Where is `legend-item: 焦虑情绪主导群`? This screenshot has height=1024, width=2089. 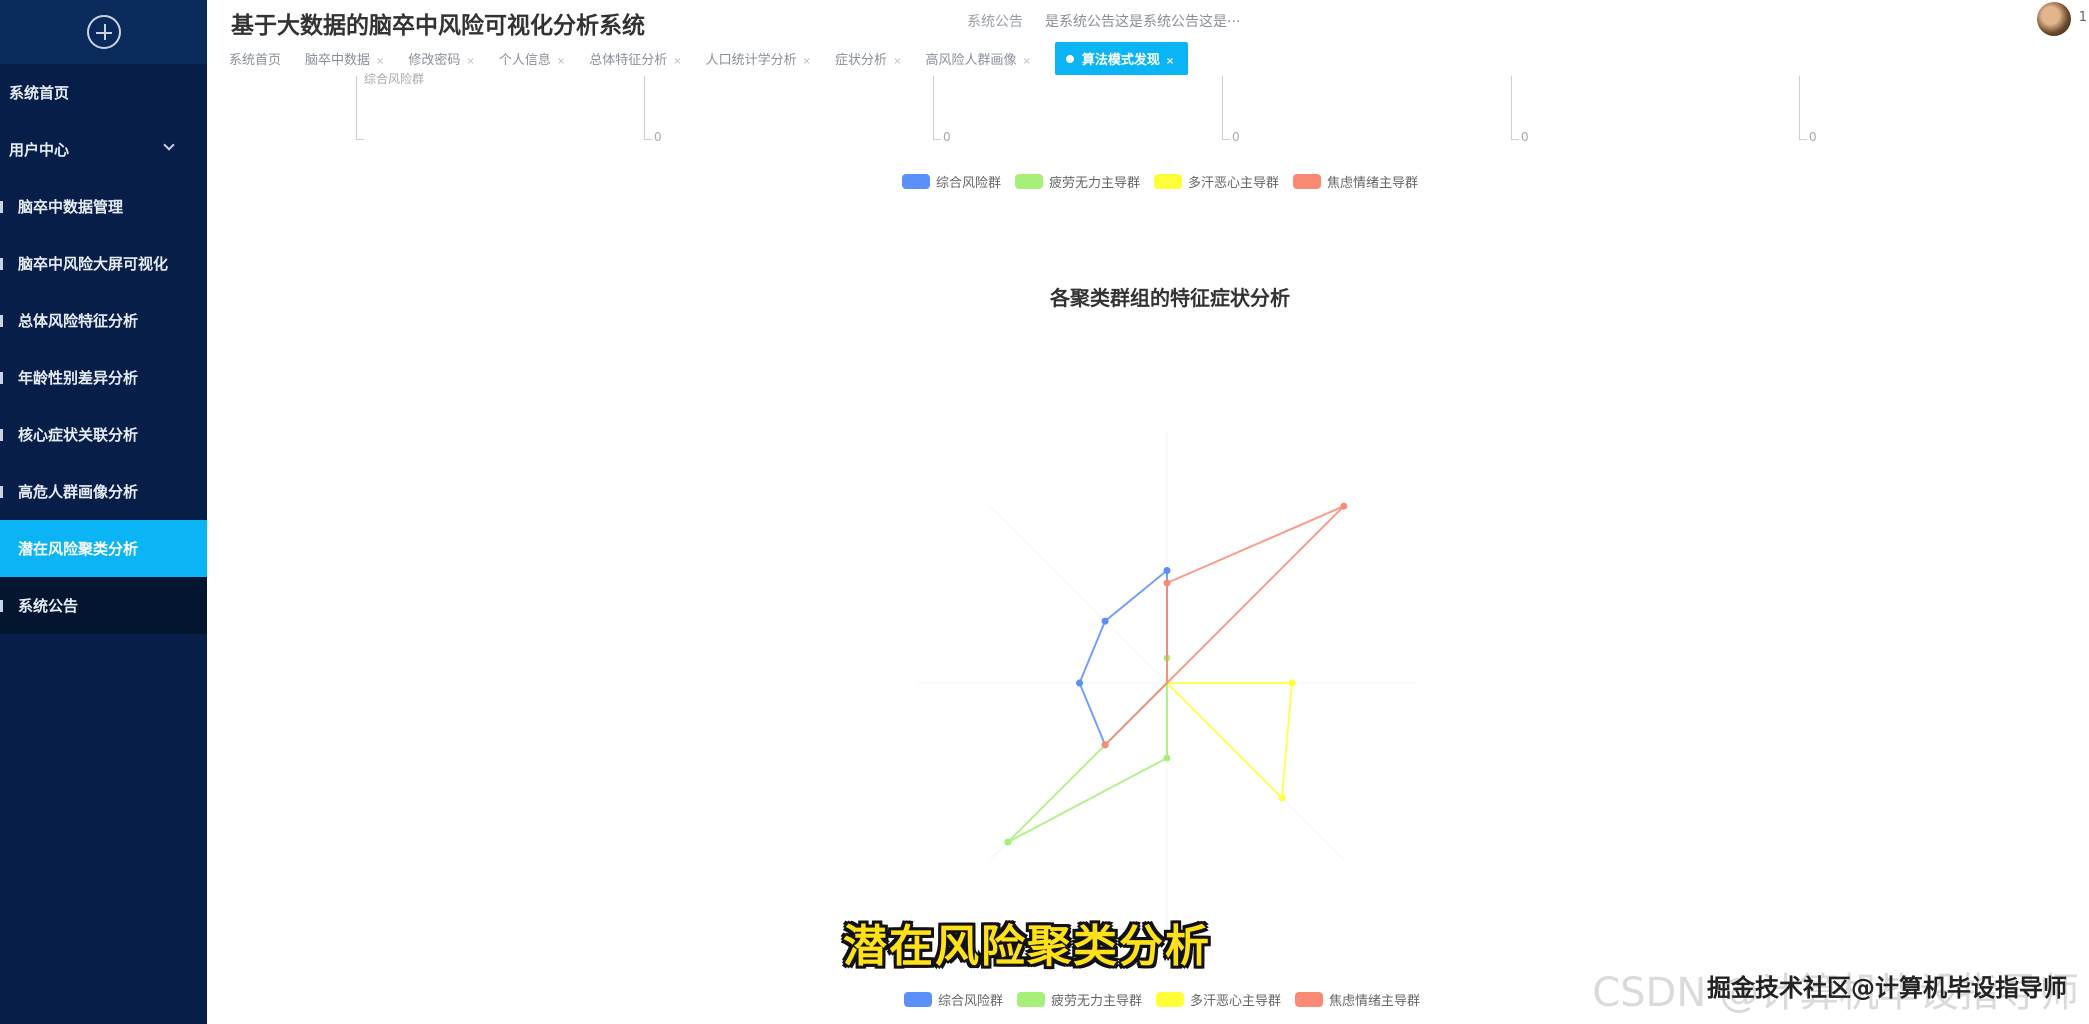
legend-item: 焦虑情绪主导群 is located at coordinates (1357, 999).